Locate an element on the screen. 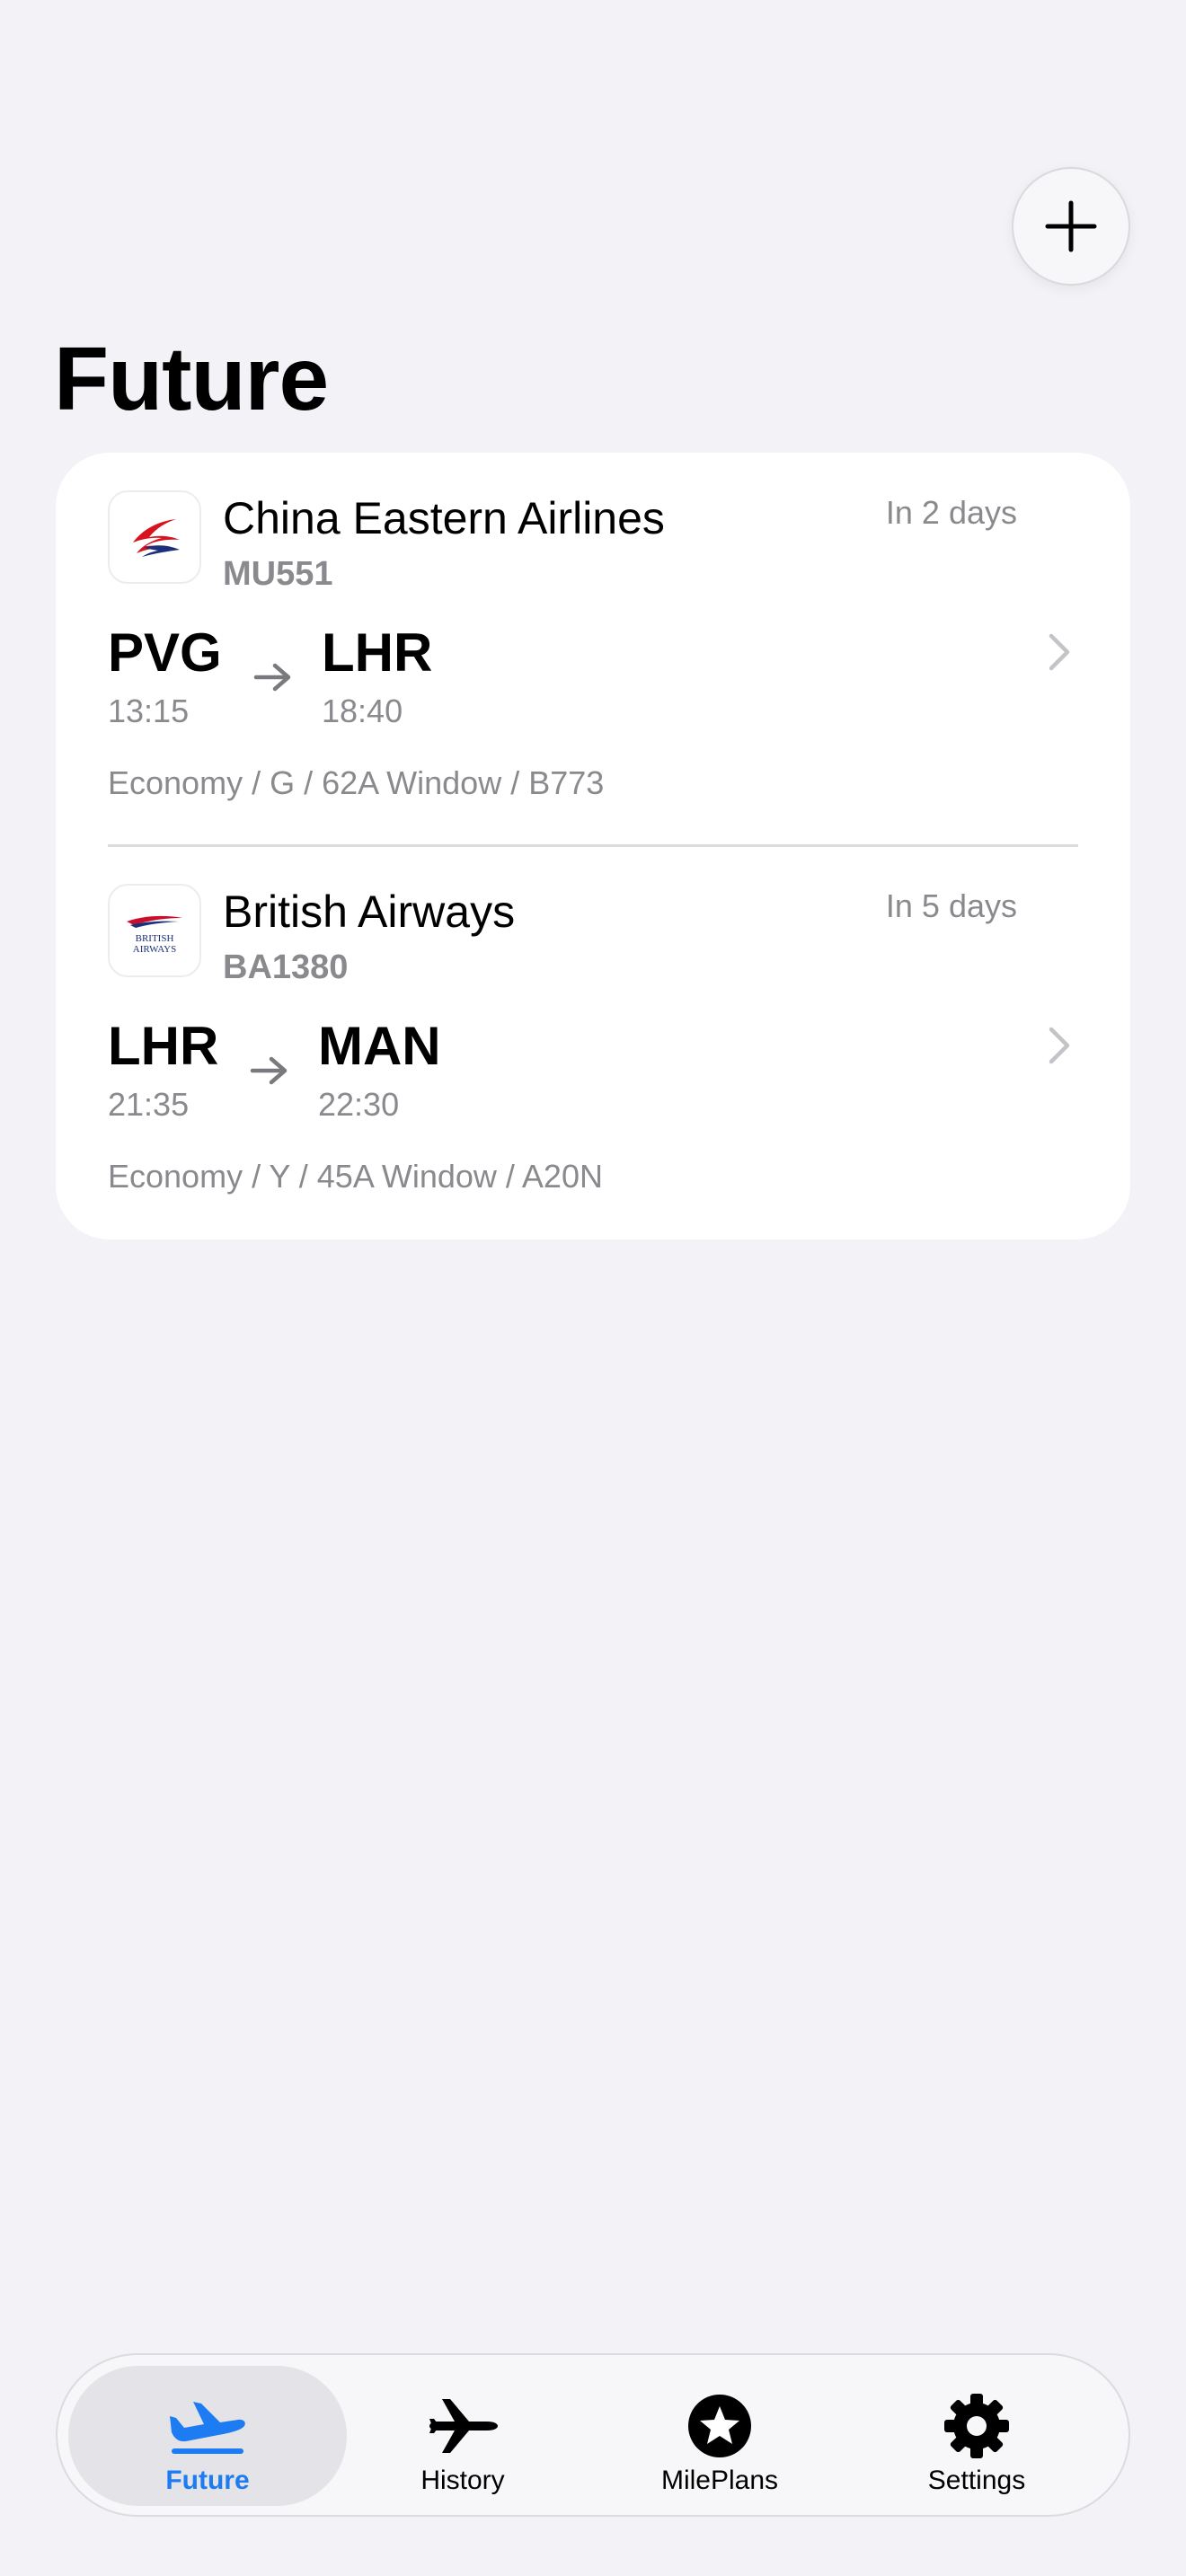 This screenshot has height=2576, width=1186. tab-settings: Settings is located at coordinates (976, 2436).